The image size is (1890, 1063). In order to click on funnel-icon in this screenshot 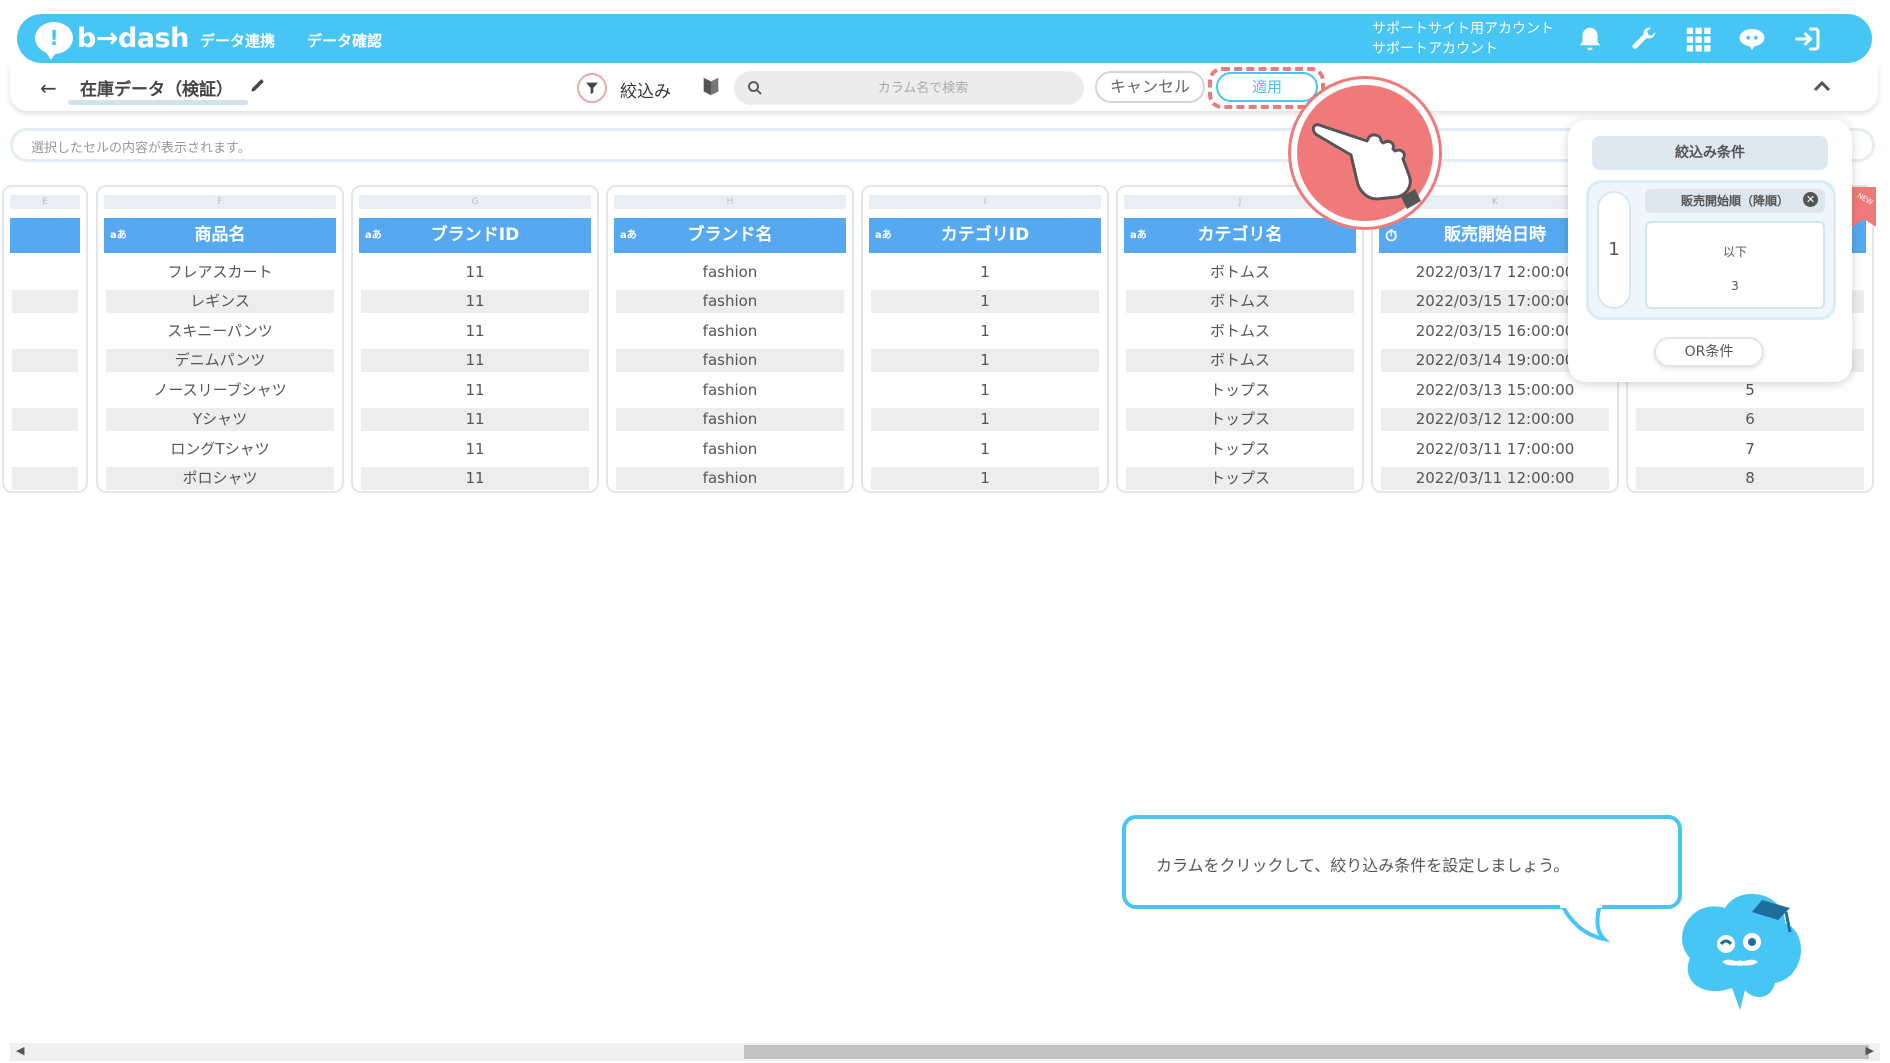, I will do `click(592, 88)`.